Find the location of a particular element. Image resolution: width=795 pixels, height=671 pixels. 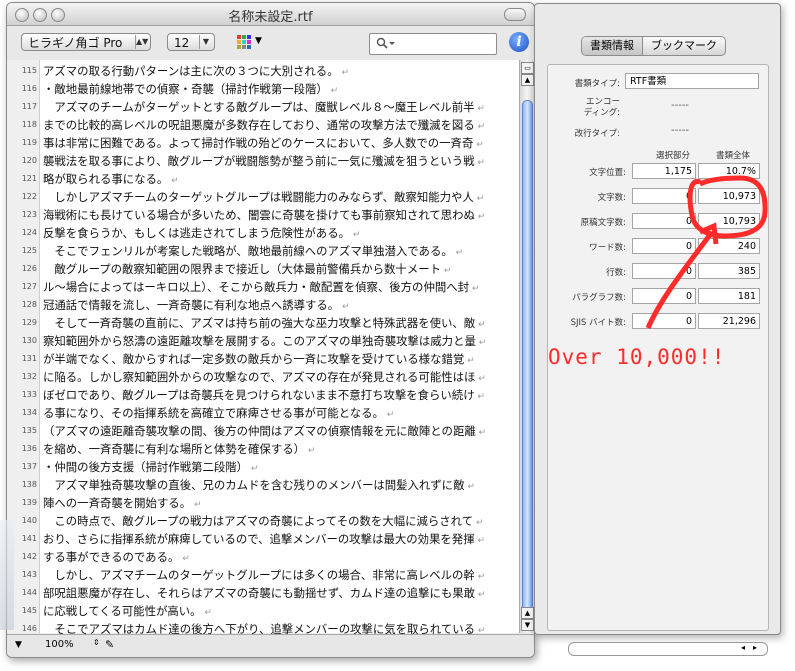

annotation-overlay is located at coordinates (706, 252).